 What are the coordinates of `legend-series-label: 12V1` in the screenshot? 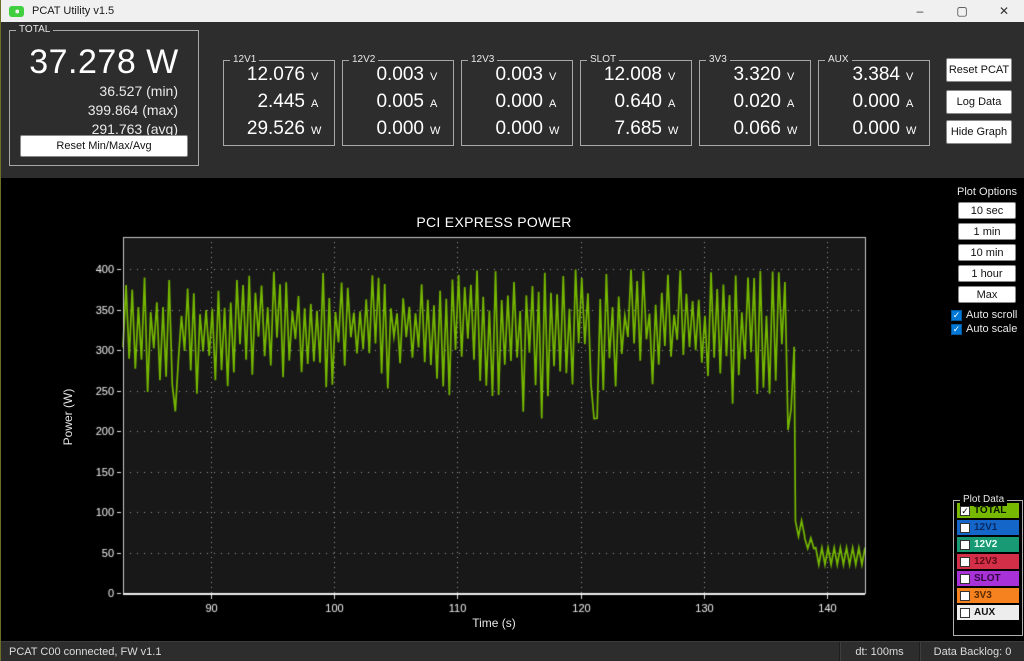 It's located at (986, 527).